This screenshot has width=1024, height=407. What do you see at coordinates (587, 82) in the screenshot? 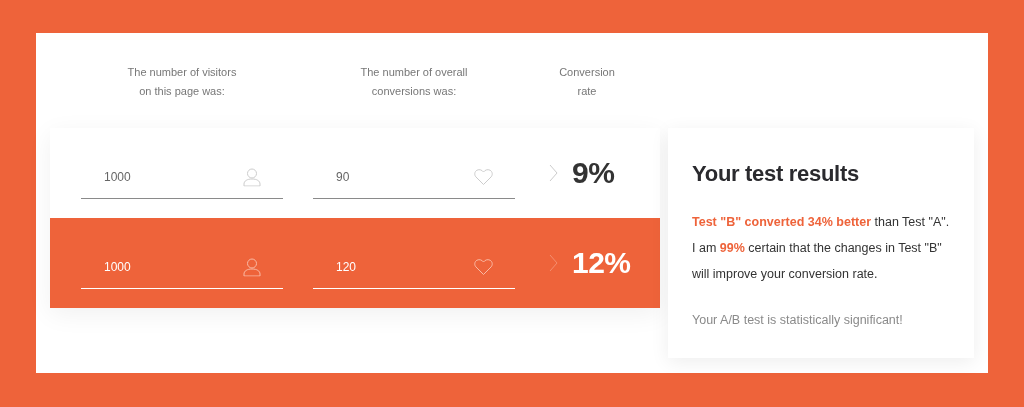
I see `column-header: Conversion rate` at bounding box center [587, 82].